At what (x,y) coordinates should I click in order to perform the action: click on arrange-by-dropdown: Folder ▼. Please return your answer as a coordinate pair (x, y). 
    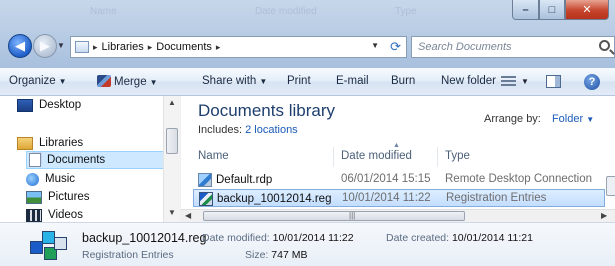
    Looking at the image, I should click on (573, 119).